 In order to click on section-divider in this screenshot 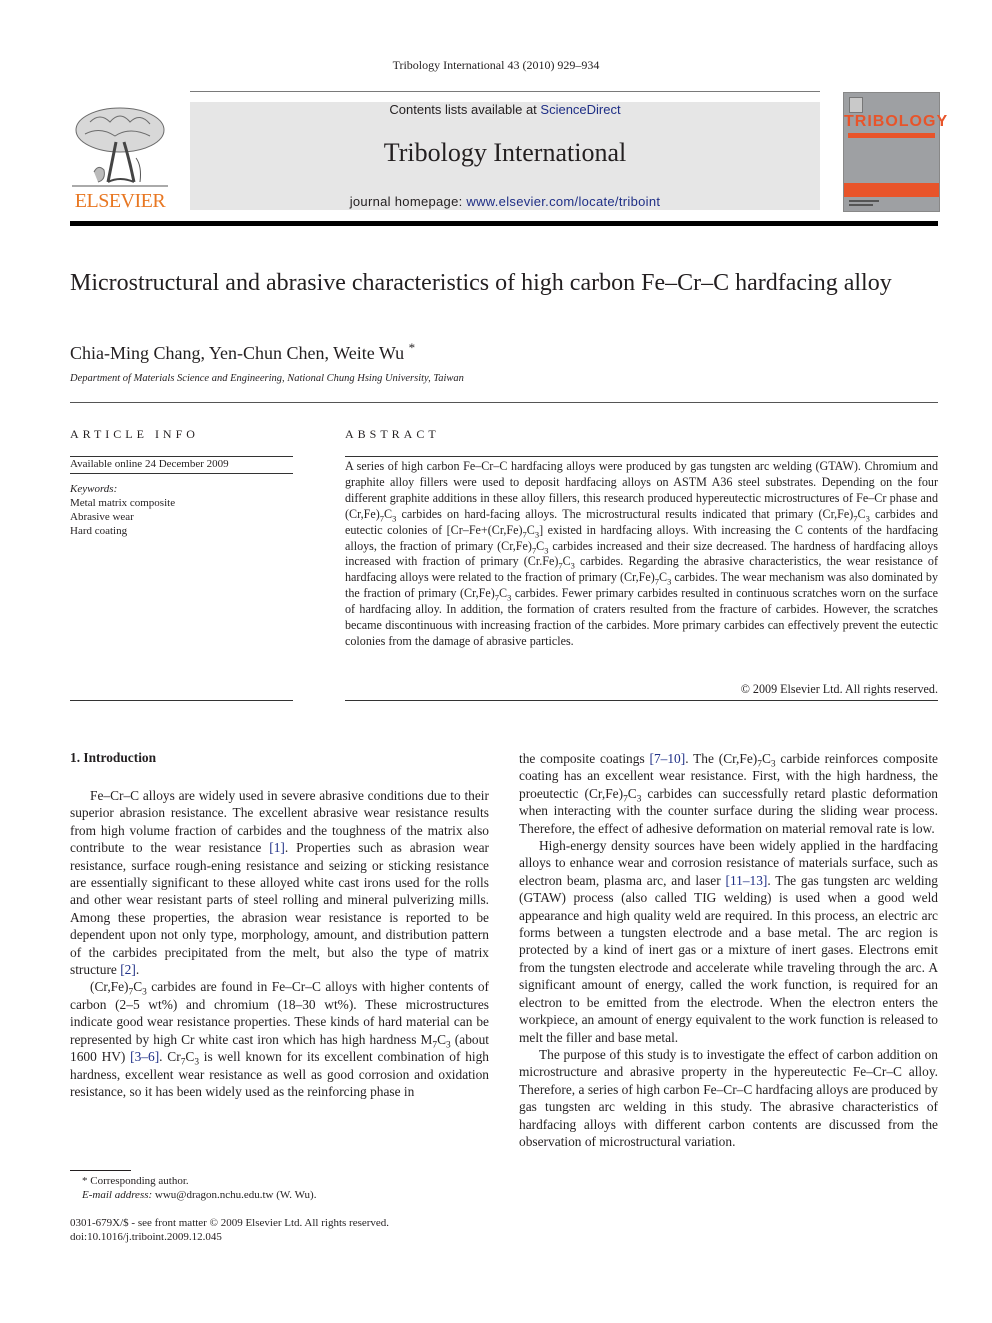, I will do `click(504, 402)`.